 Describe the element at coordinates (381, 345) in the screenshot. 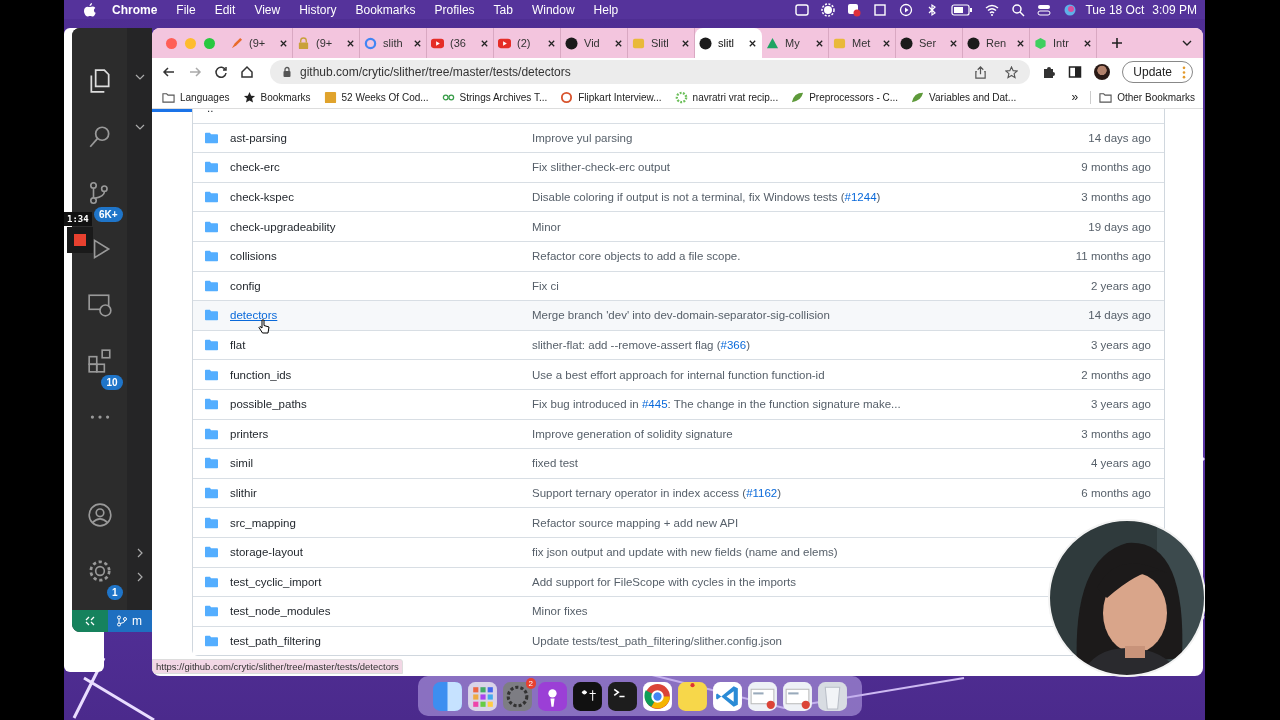

I see `folder-link: flat` at that location.